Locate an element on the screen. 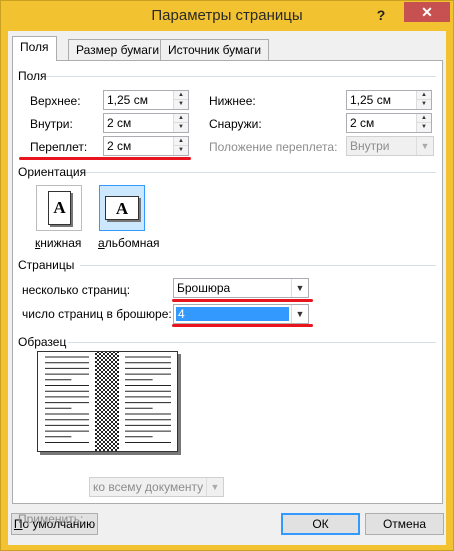 The image size is (454, 551). title-bar: Параметры страницы ? ✕ is located at coordinates (227, 16).